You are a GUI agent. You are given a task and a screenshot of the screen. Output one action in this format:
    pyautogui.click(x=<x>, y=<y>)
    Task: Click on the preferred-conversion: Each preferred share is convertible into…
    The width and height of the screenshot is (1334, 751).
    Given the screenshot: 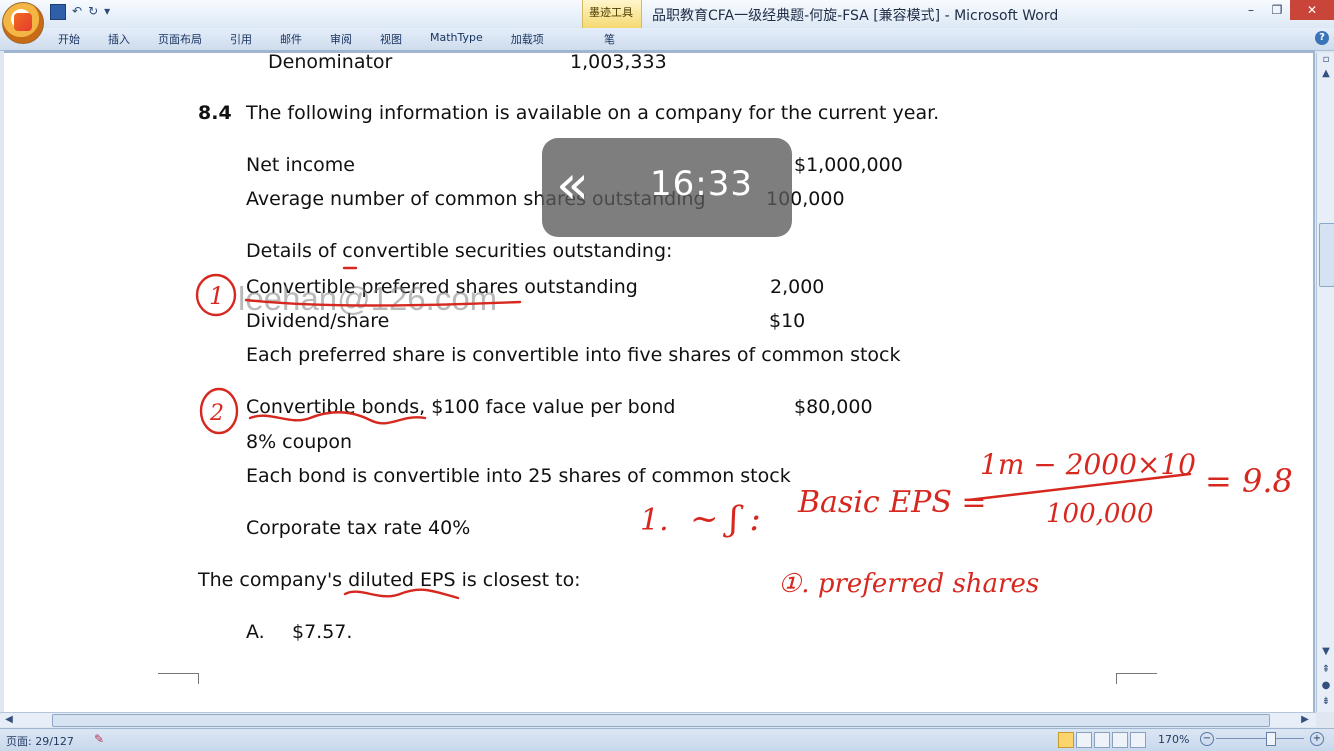 What is the action you would take?
    pyautogui.click(x=573, y=355)
    